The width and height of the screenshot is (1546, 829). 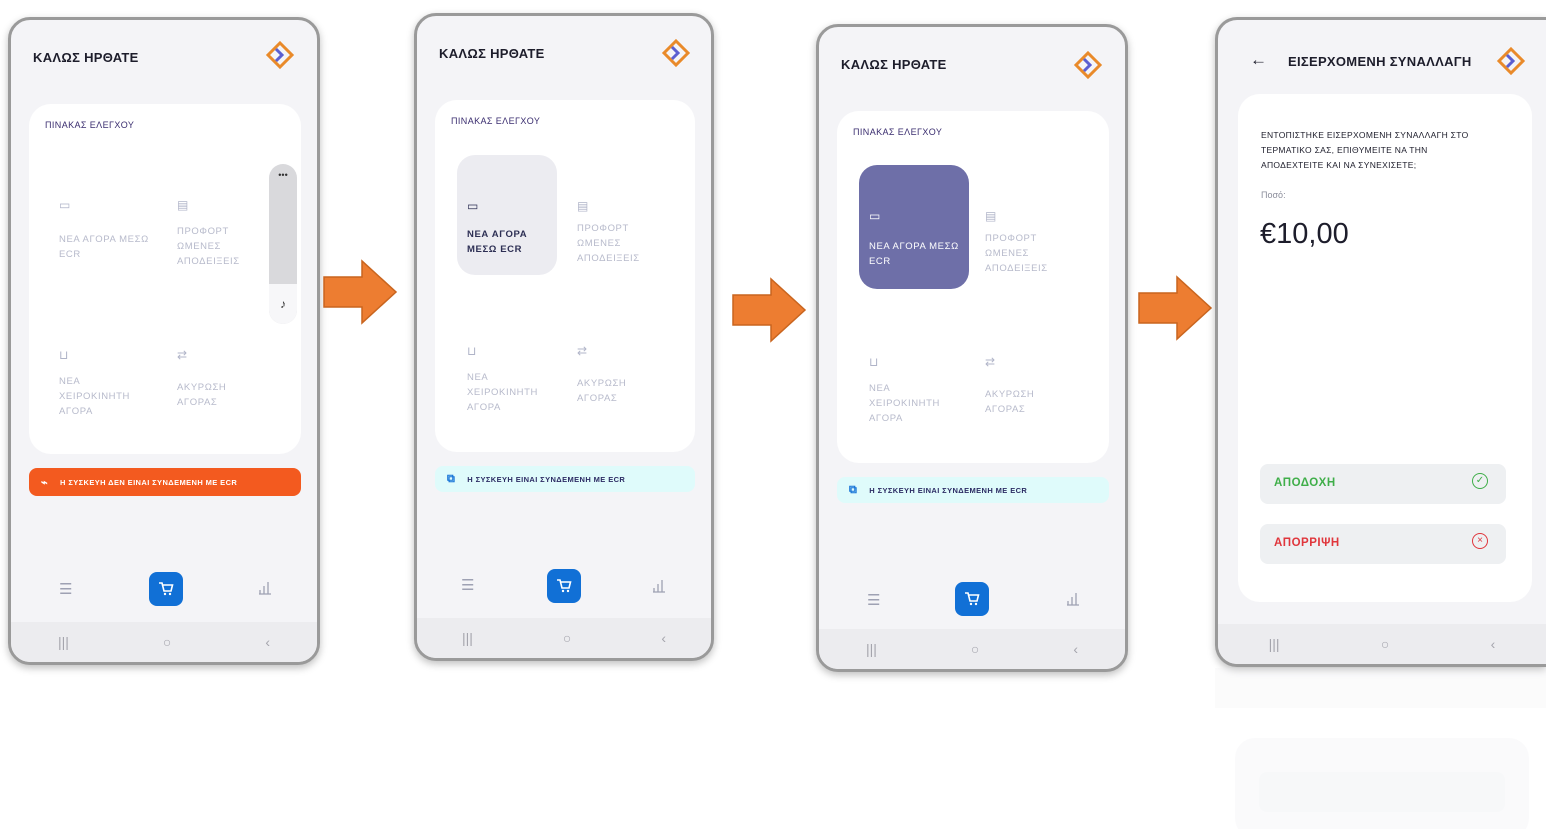 I want to click on check-circle-icon: ✓, so click(x=1480, y=481).